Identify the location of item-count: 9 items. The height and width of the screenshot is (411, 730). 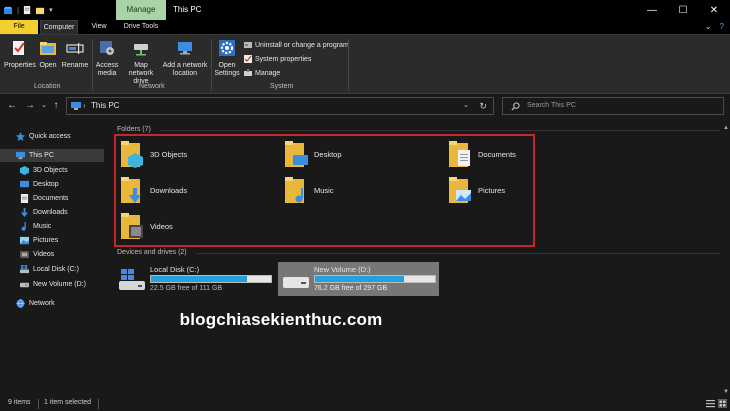
(19, 402).